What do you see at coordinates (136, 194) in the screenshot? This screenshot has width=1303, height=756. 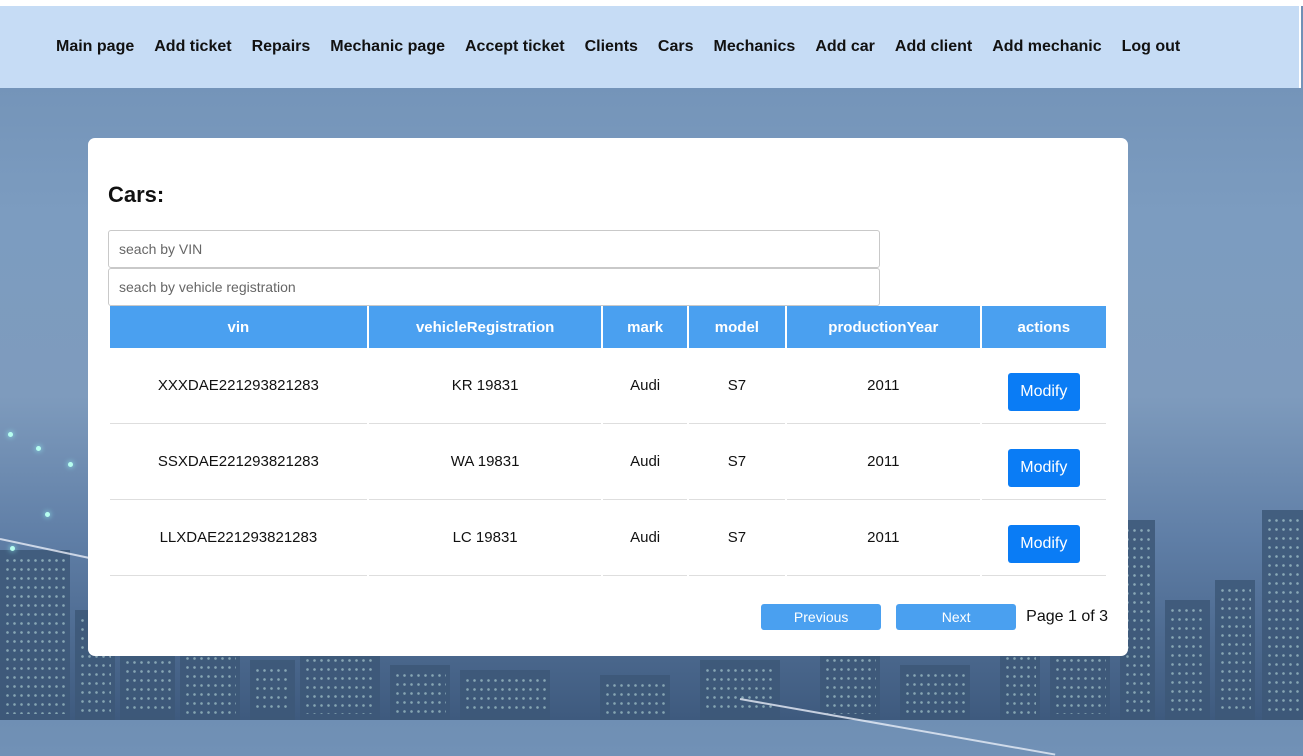 I see `page-title: Cars:` at bounding box center [136, 194].